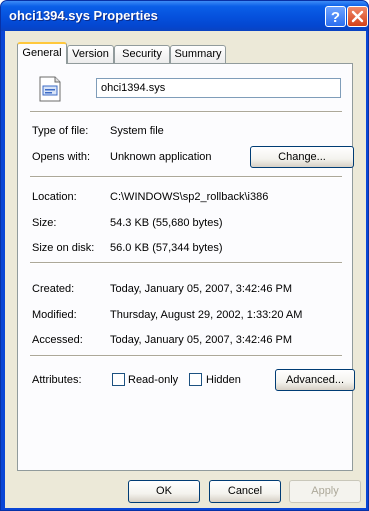 The image size is (369, 511). Describe the element at coordinates (54, 197) in the screenshot. I see `location-label: Location:` at that location.